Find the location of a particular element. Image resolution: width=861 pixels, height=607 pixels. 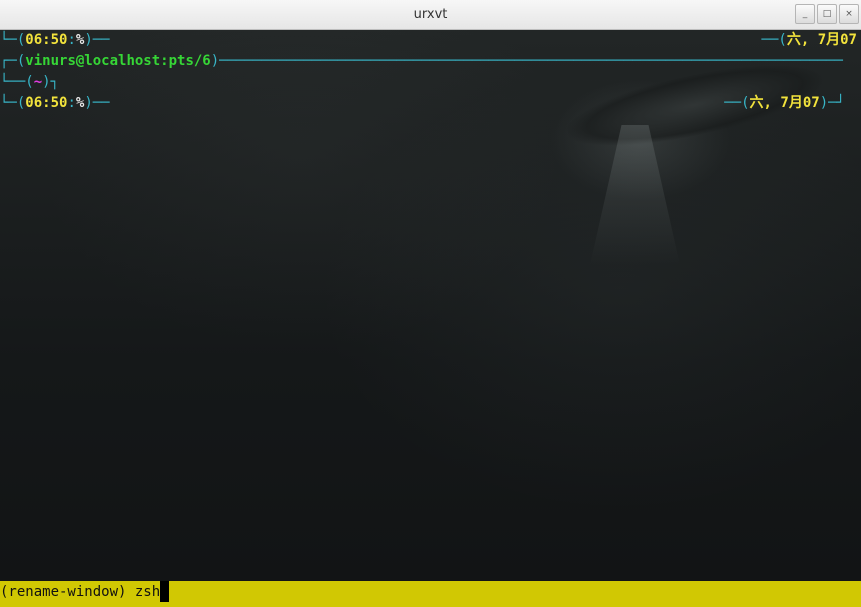

terminal-line-4-right: ──(六, 7月07)─┘ is located at coordinates (784, 103).